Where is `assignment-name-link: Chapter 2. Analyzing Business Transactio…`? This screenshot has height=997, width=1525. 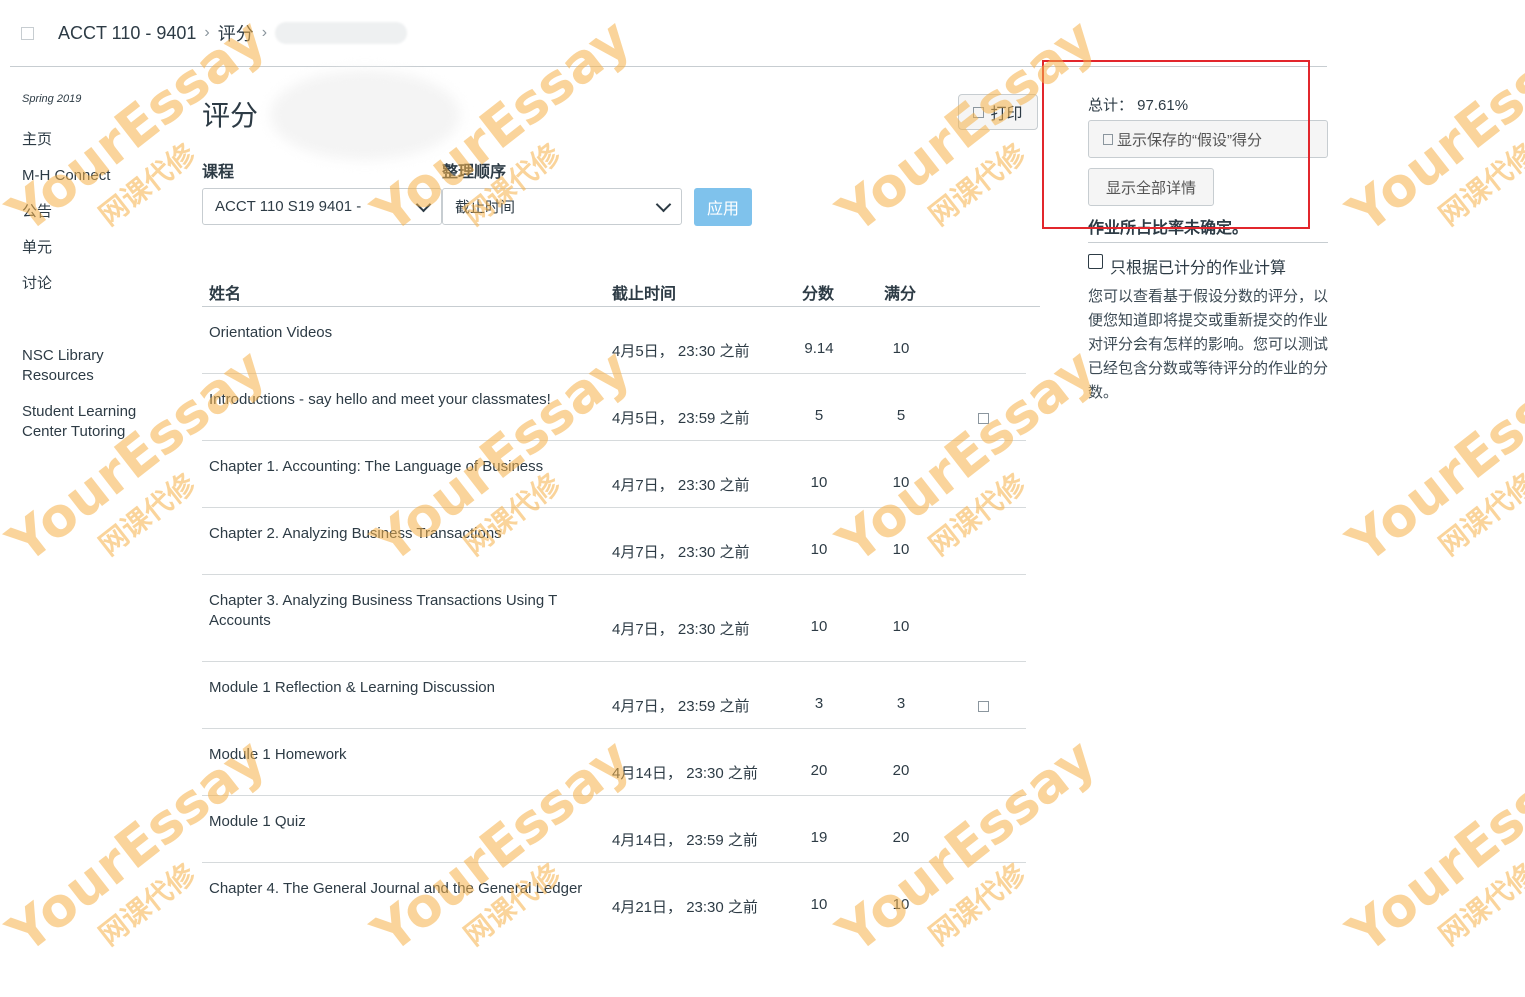 assignment-name-link: Chapter 2. Analyzing Business Transactio… is located at coordinates (404, 534).